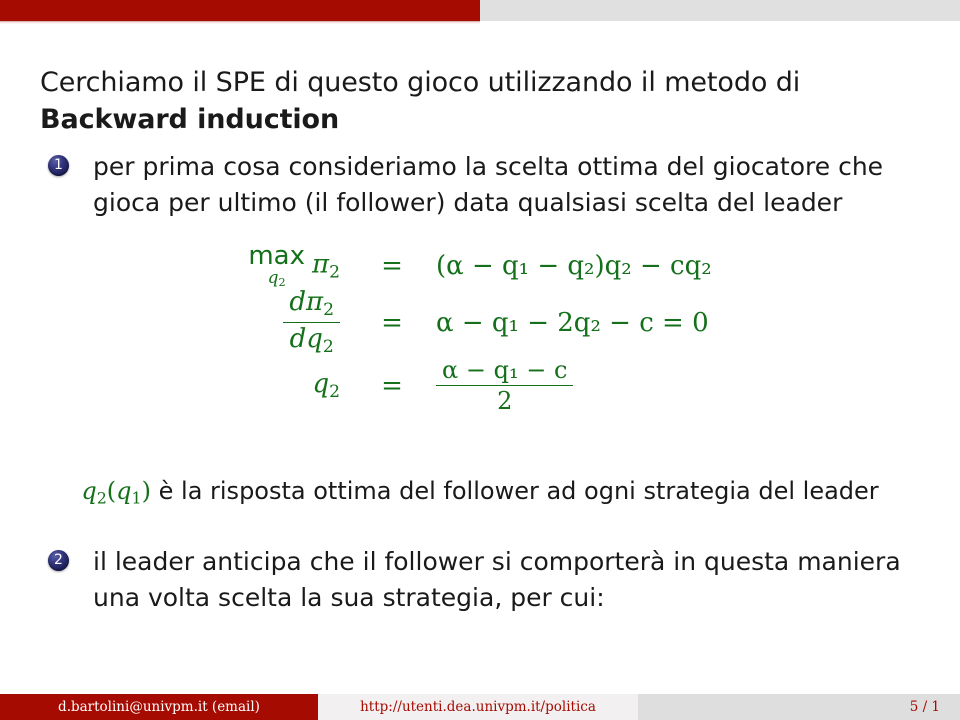 This screenshot has width=960, height=720. I want to click on best-response-function-symbol: q2(q1), so click(116, 492).